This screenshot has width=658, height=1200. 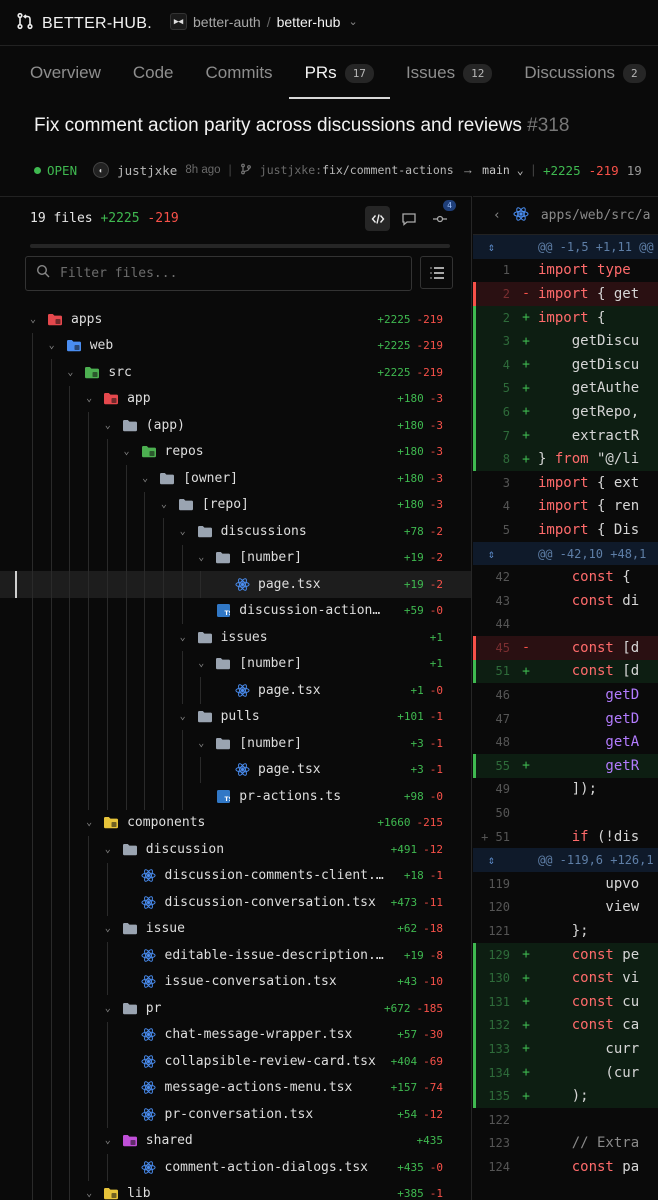 What do you see at coordinates (235, 1114) in the screenshot?
I see `tree-file-row: pr-conversation.tsx +54 -12` at bounding box center [235, 1114].